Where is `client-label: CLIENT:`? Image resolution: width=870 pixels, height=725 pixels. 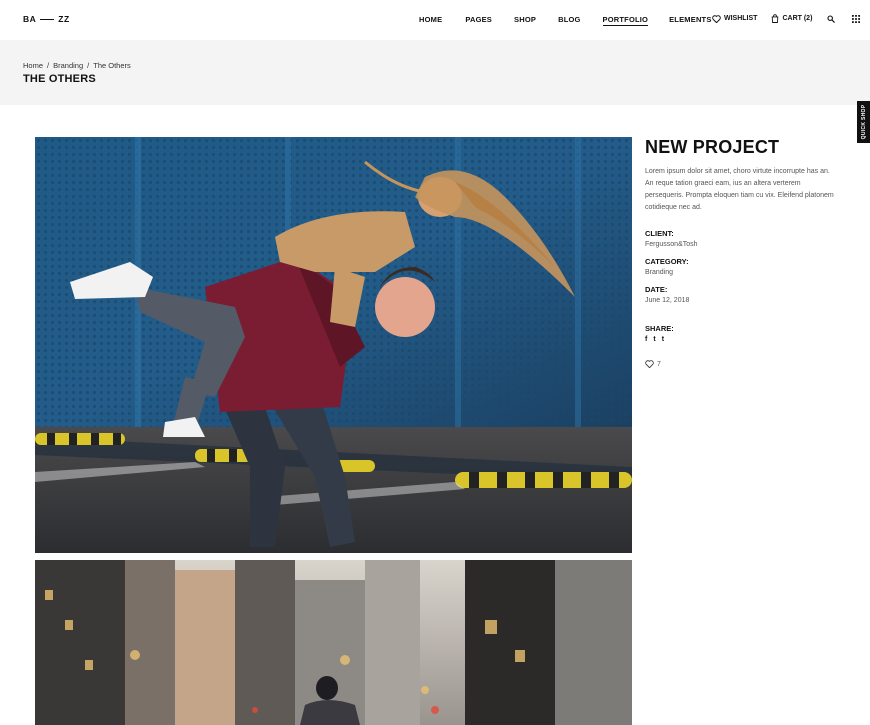
client-label: CLIENT: is located at coordinates (659, 233).